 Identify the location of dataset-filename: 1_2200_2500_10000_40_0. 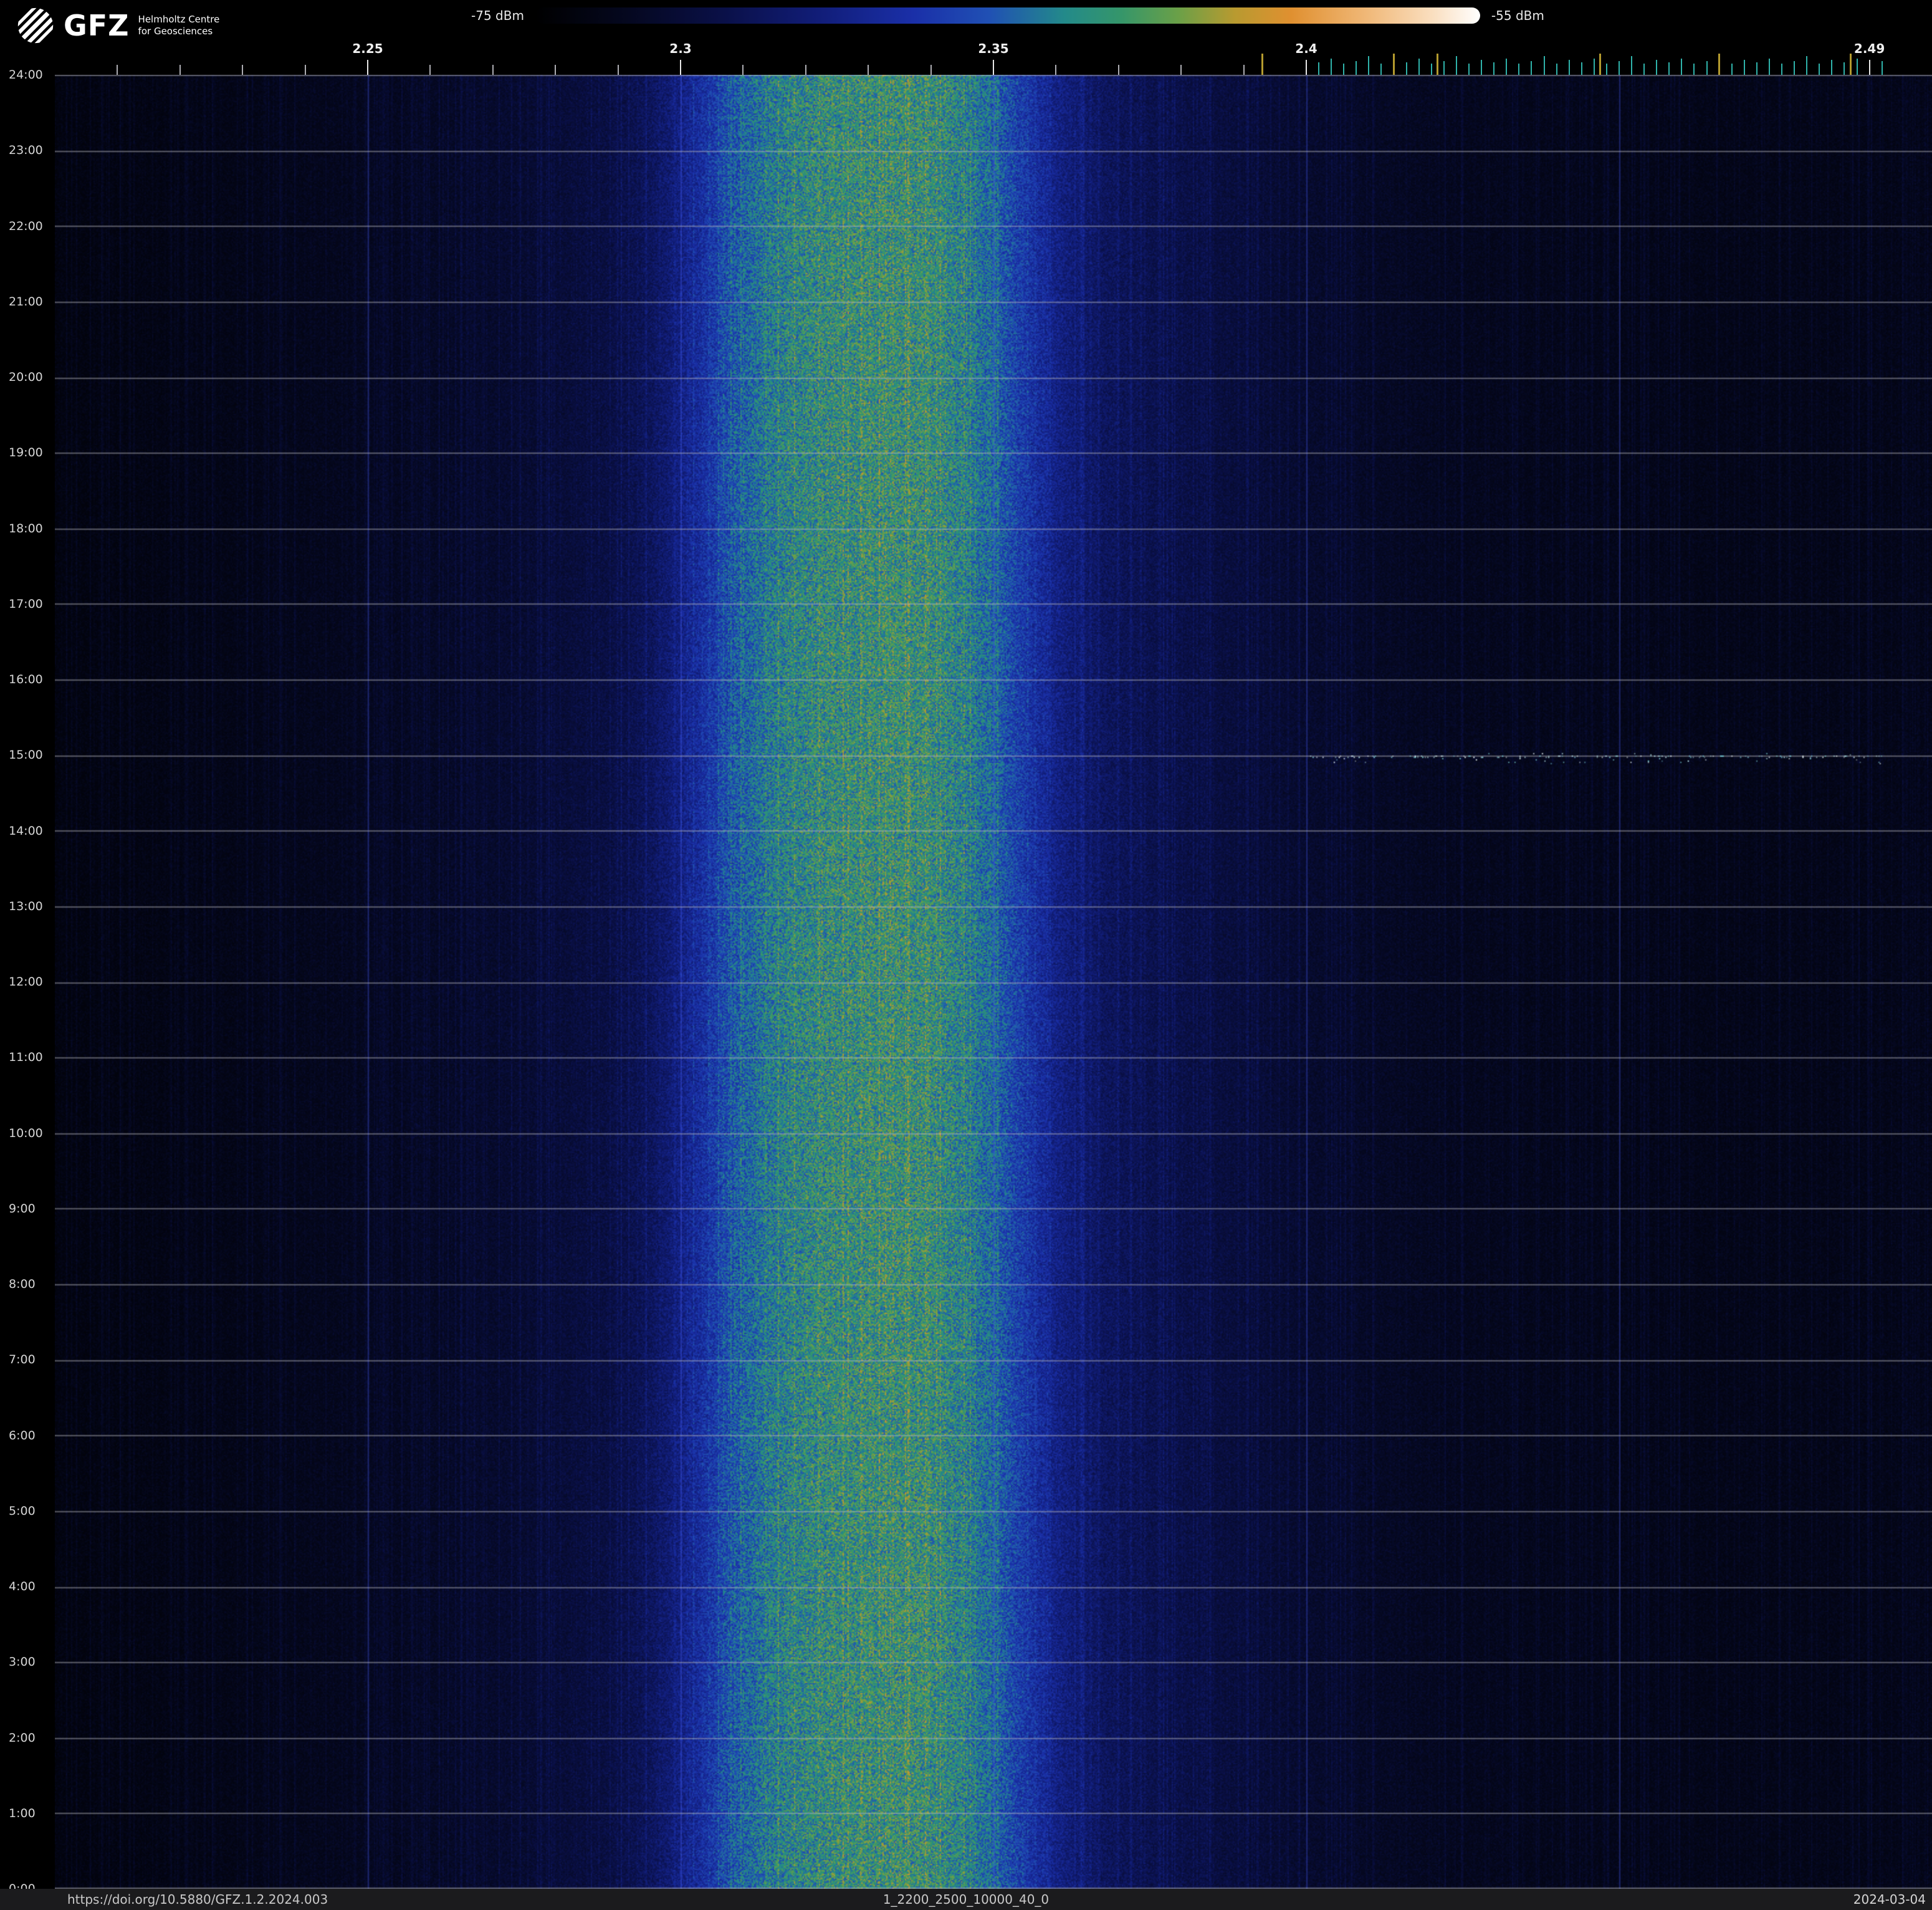
(966, 1899).